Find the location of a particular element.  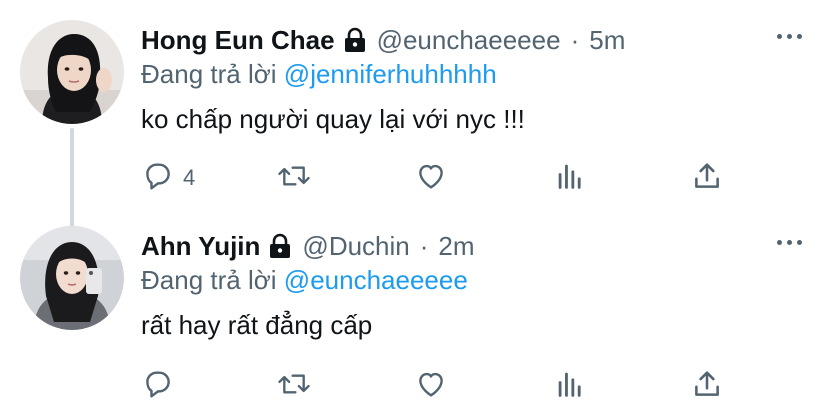

author-name: Hong Eun Chae is located at coordinates (238, 40).